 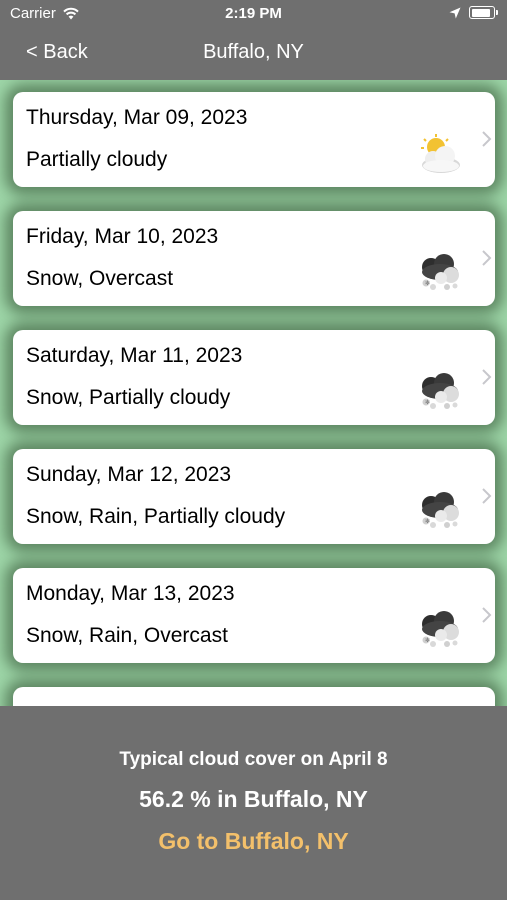 What do you see at coordinates (254, 696) in the screenshot?
I see `forecast-card` at bounding box center [254, 696].